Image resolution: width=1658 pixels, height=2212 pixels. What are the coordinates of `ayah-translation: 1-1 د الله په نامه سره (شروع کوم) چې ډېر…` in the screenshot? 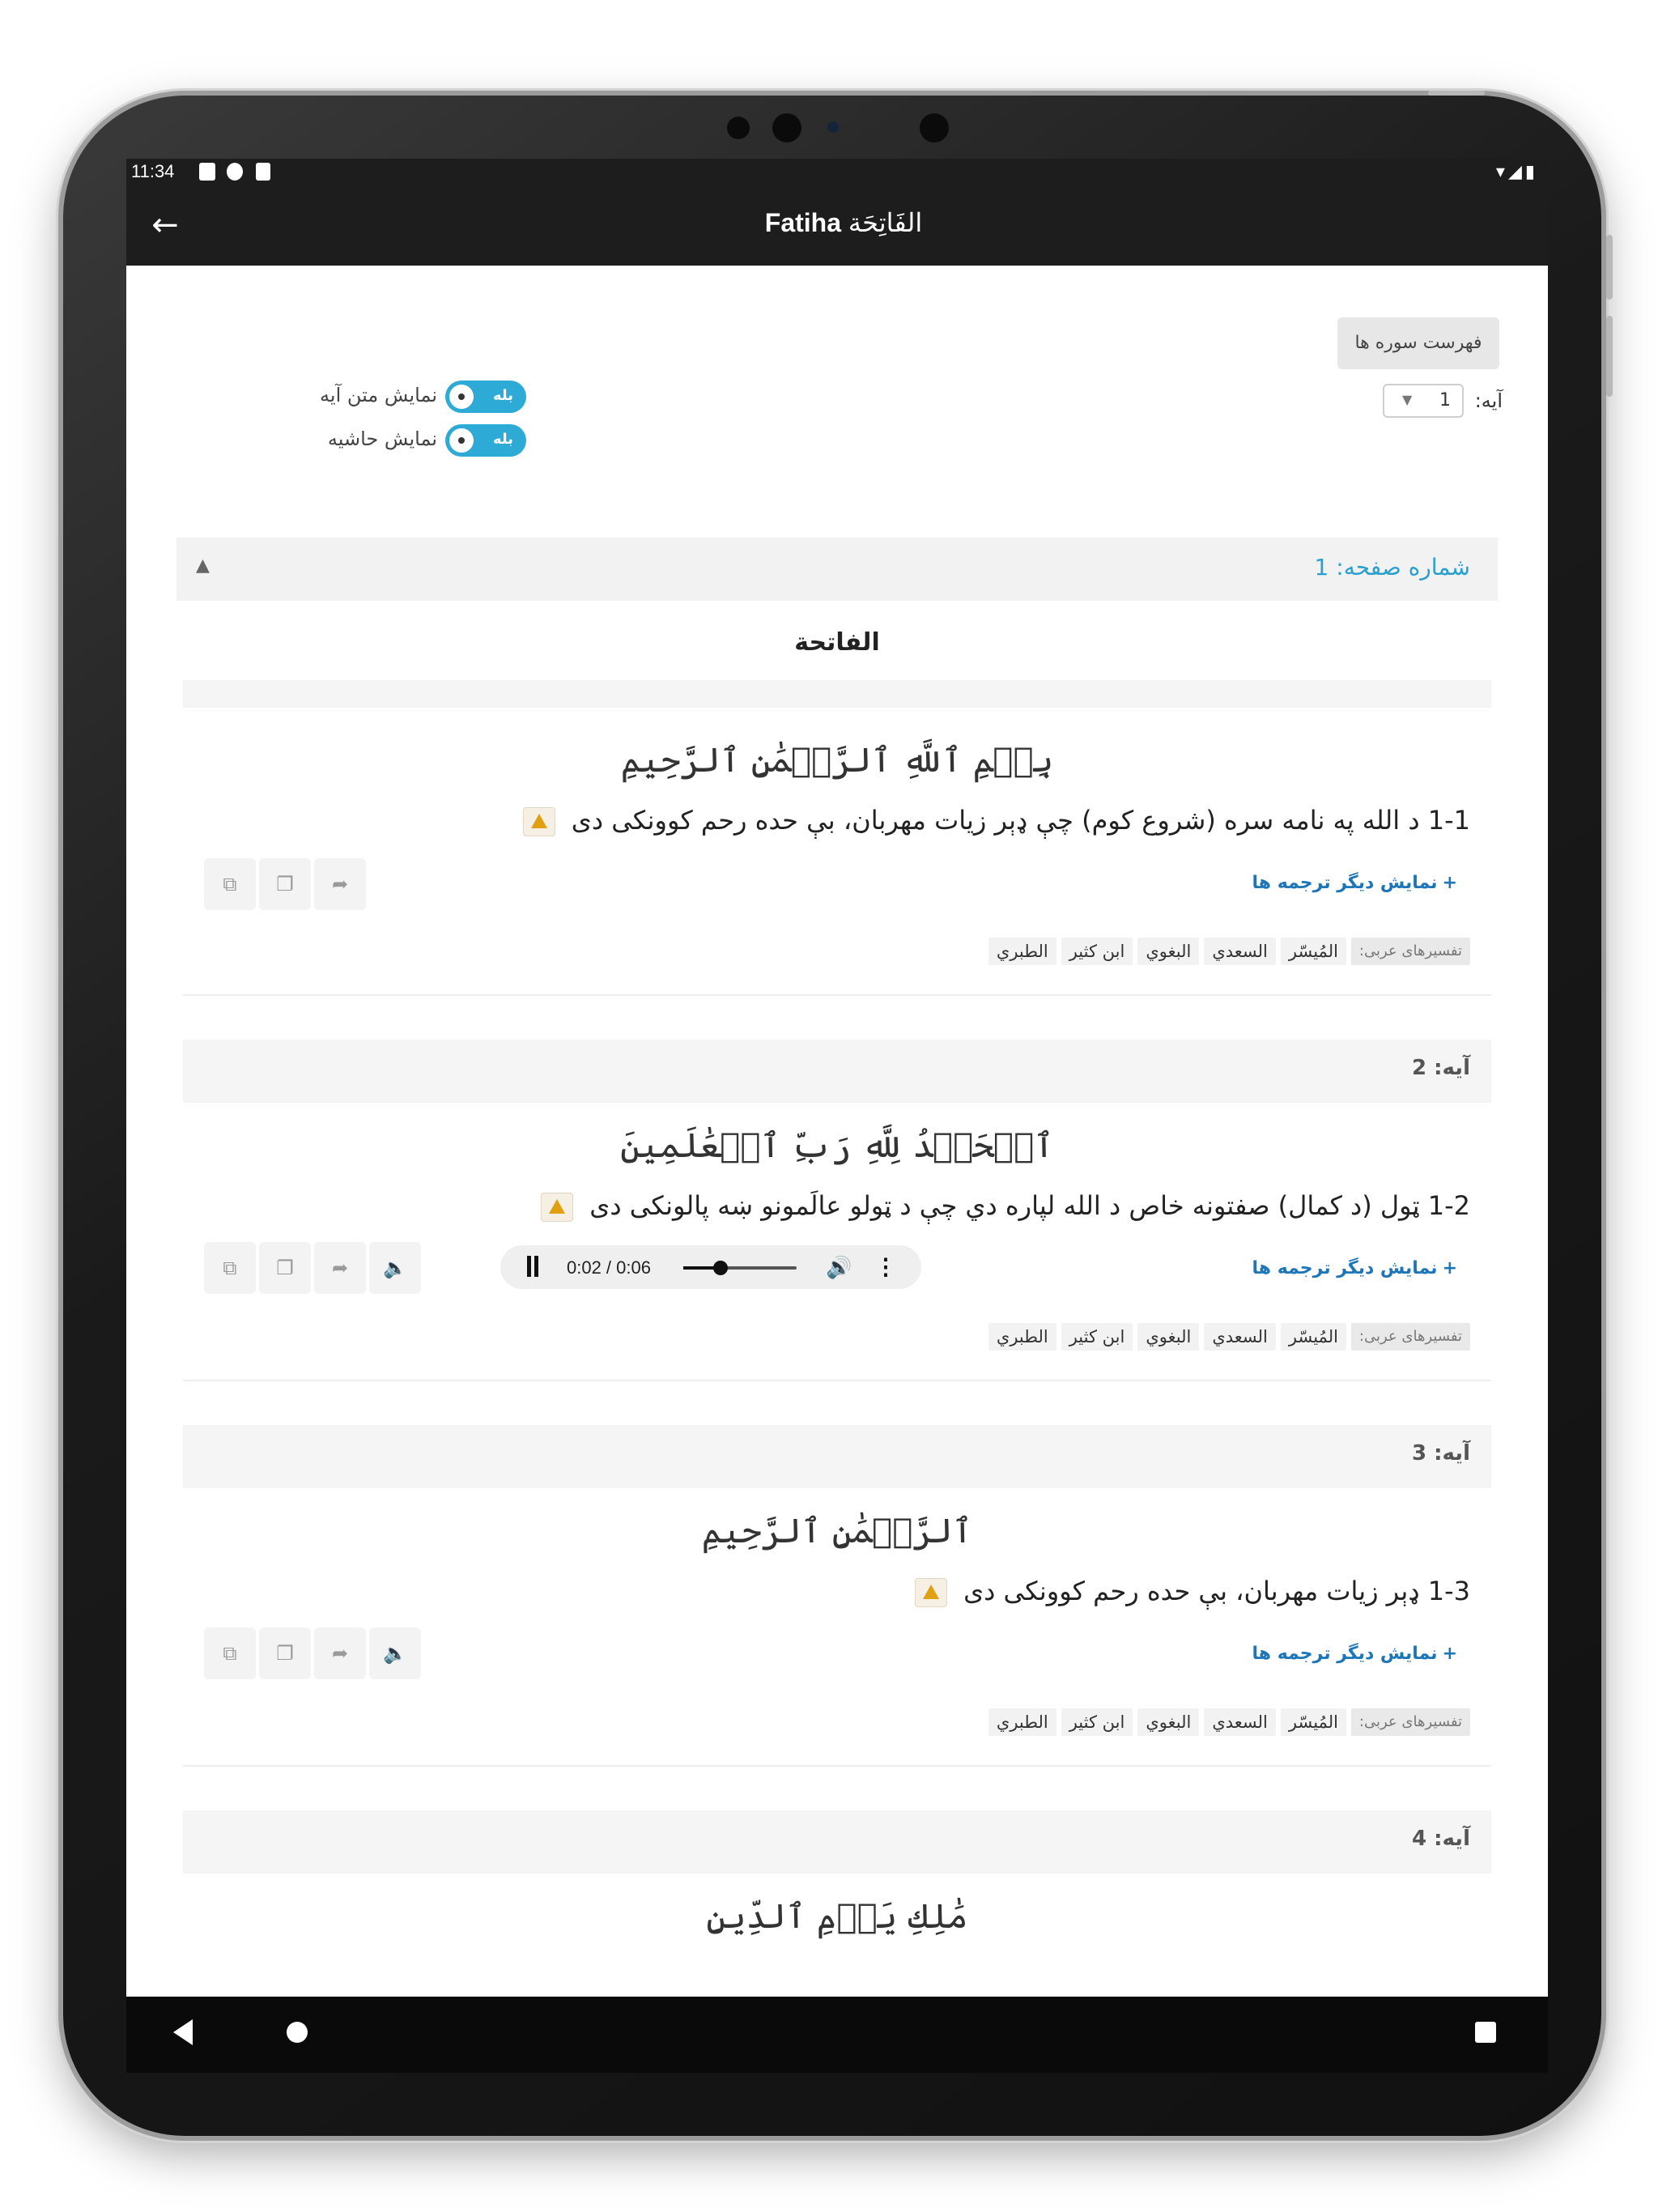 It's located at (996, 820).